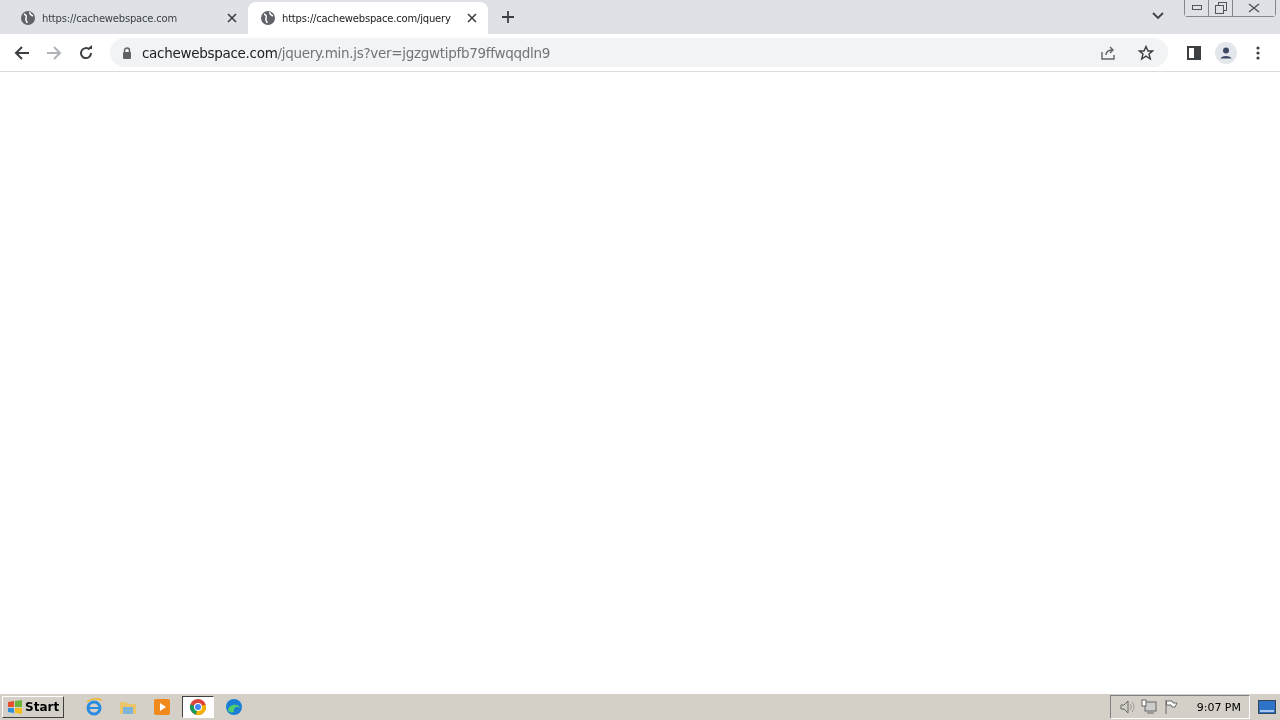  I want to click on start-button: Start, so click(33, 707).